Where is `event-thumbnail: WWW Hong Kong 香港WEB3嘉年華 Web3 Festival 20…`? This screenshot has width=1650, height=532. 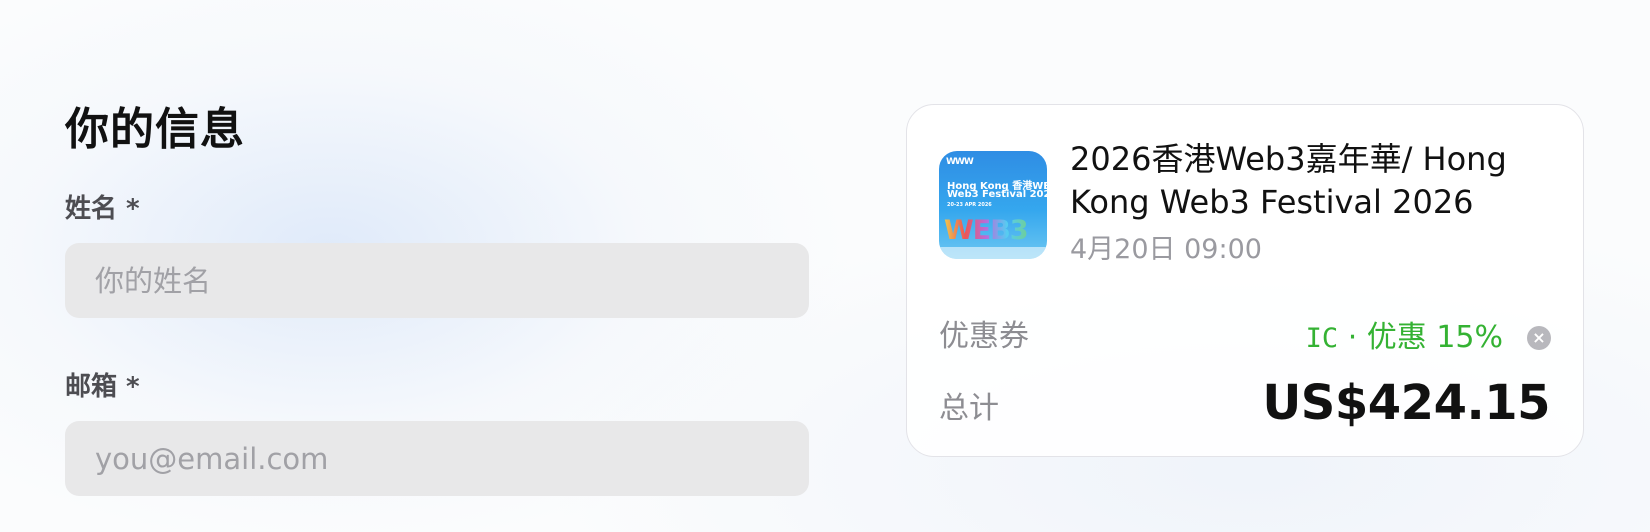
event-thumbnail: WWW Hong Kong 香港WEB3嘉年華 Web3 Festival 20… is located at coordinates (993, 205).